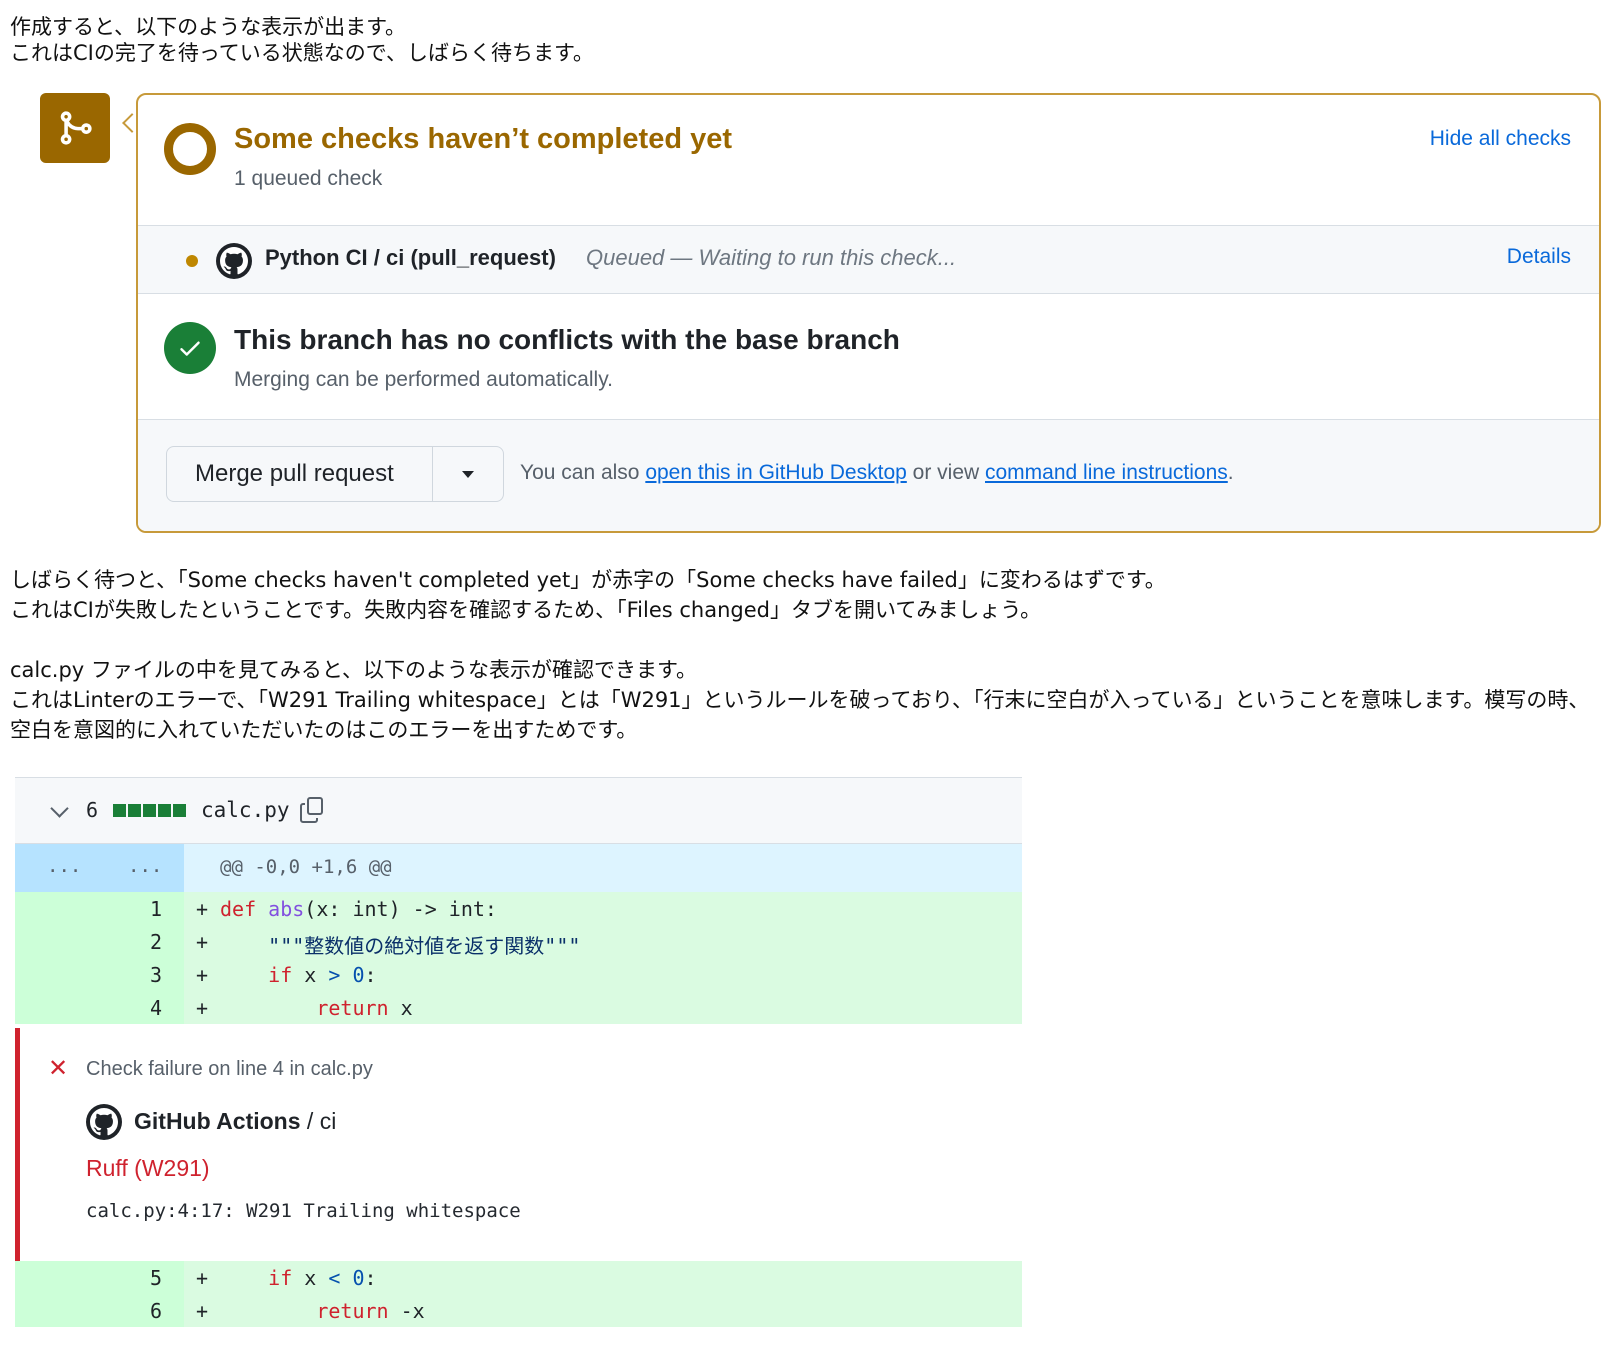  What do you see at coordinates (945, 472) in the screenshot?
I see `also-text-middle: or view` at bounding box center [945, 472].